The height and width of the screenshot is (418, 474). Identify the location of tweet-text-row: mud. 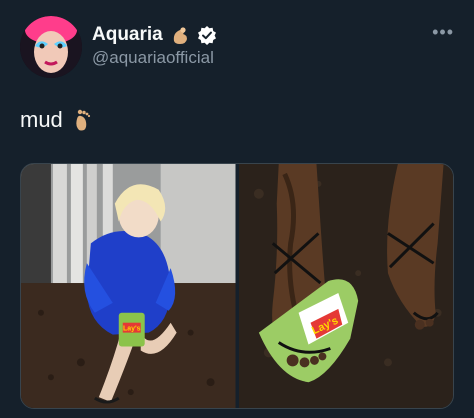
(57, 120).